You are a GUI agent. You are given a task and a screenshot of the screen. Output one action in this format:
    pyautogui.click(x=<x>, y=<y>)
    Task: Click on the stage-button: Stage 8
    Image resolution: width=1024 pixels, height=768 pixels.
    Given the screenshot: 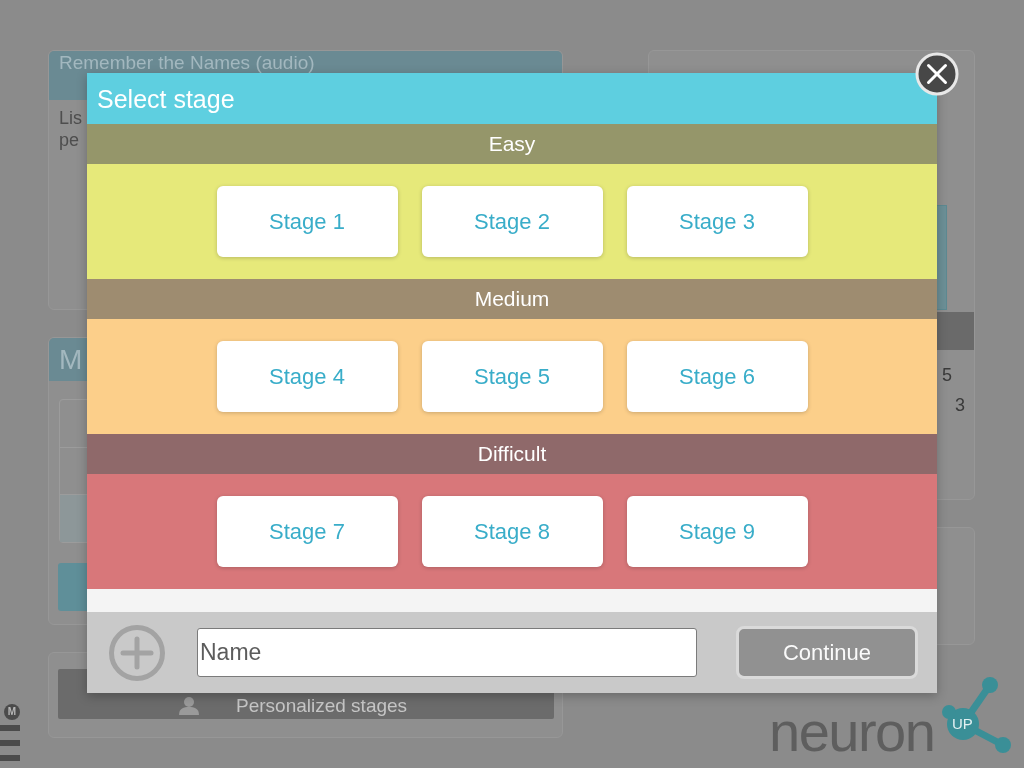 What is the action you would take?
    pyautogui.click(x=512, y=531)
    